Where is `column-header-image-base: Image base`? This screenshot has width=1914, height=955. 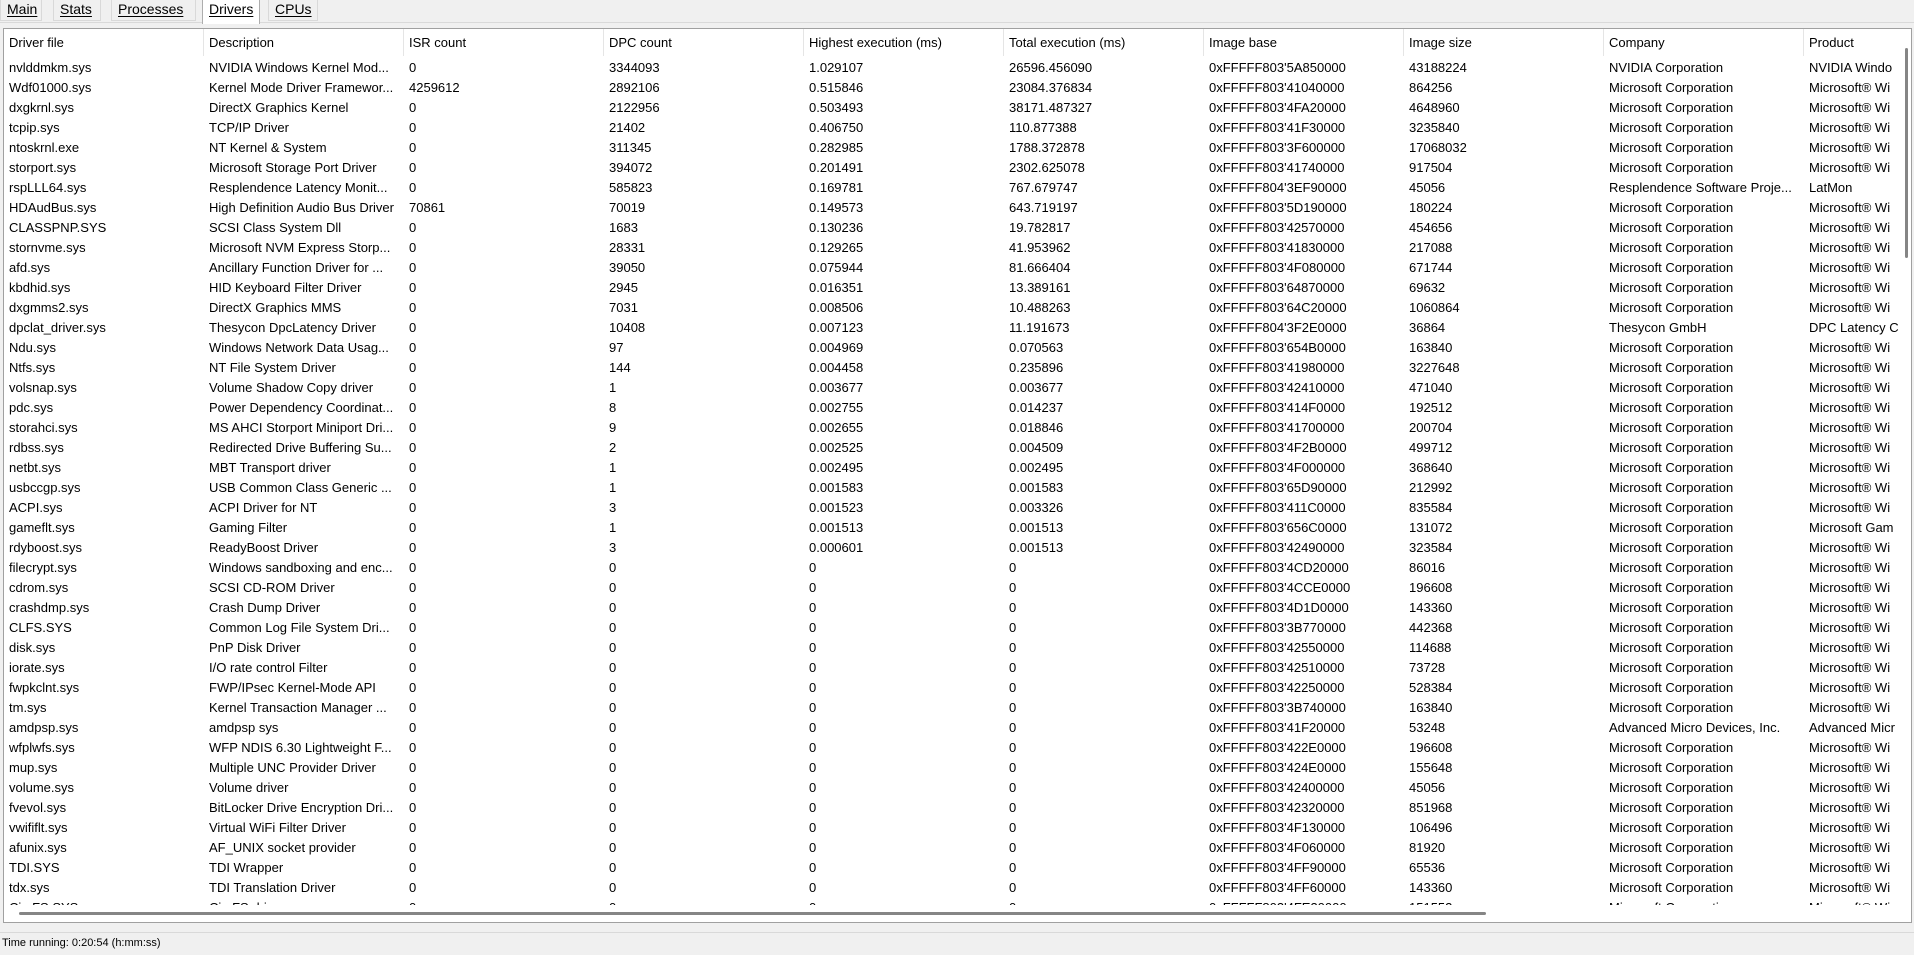 column-header-image-base: Image base is located at coordinates (1304, 42).